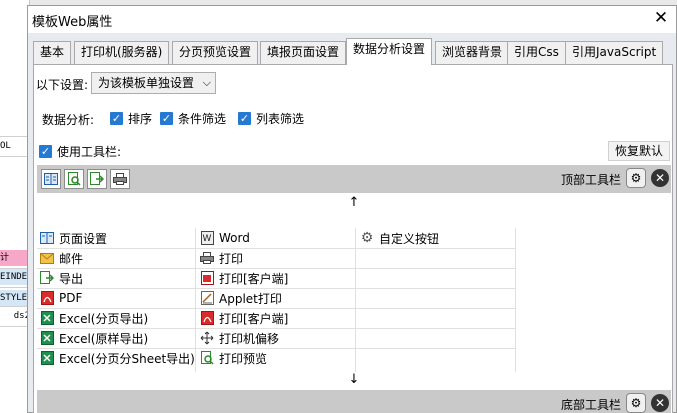 The image size is (677, 413). I want to click on grid-item-label: 自定义按钮, so click(409, 238).